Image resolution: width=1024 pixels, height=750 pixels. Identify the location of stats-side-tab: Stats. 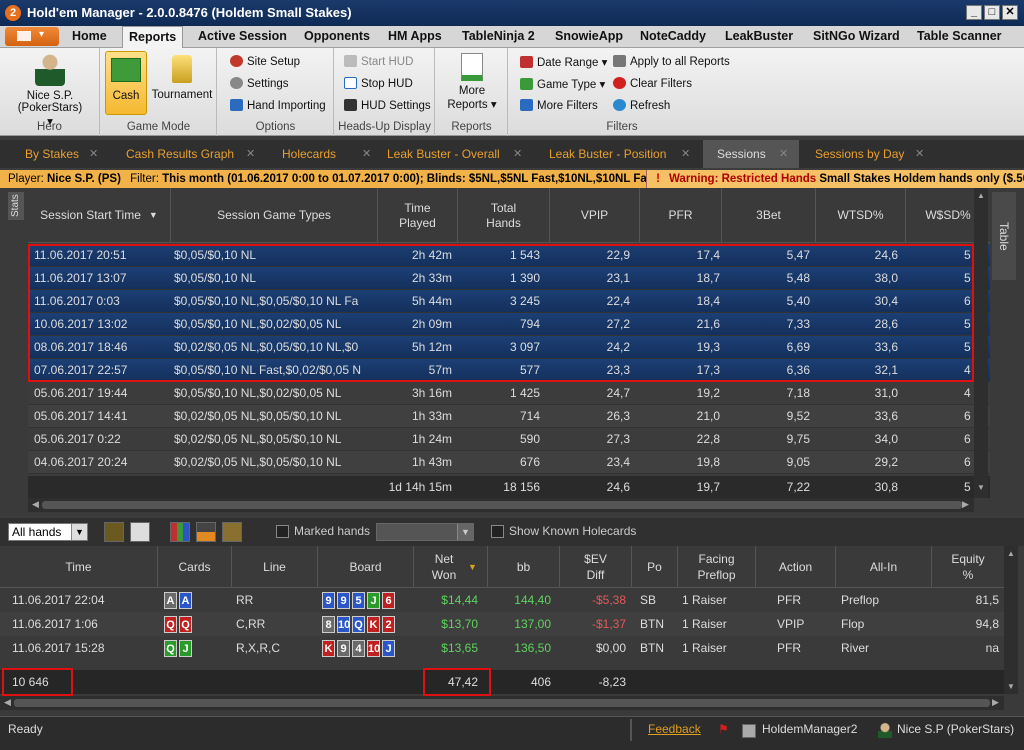
(16, 206).